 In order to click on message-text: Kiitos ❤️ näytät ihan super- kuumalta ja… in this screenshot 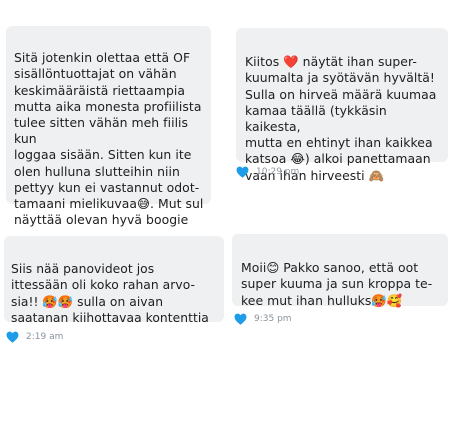, I will do `click(341, 118)`.